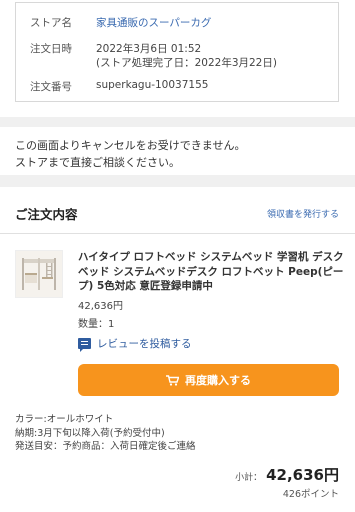 This screenshot has width=355, height=512. I want to click on subtotal: 小計： 42,636円, so click(287, 474).